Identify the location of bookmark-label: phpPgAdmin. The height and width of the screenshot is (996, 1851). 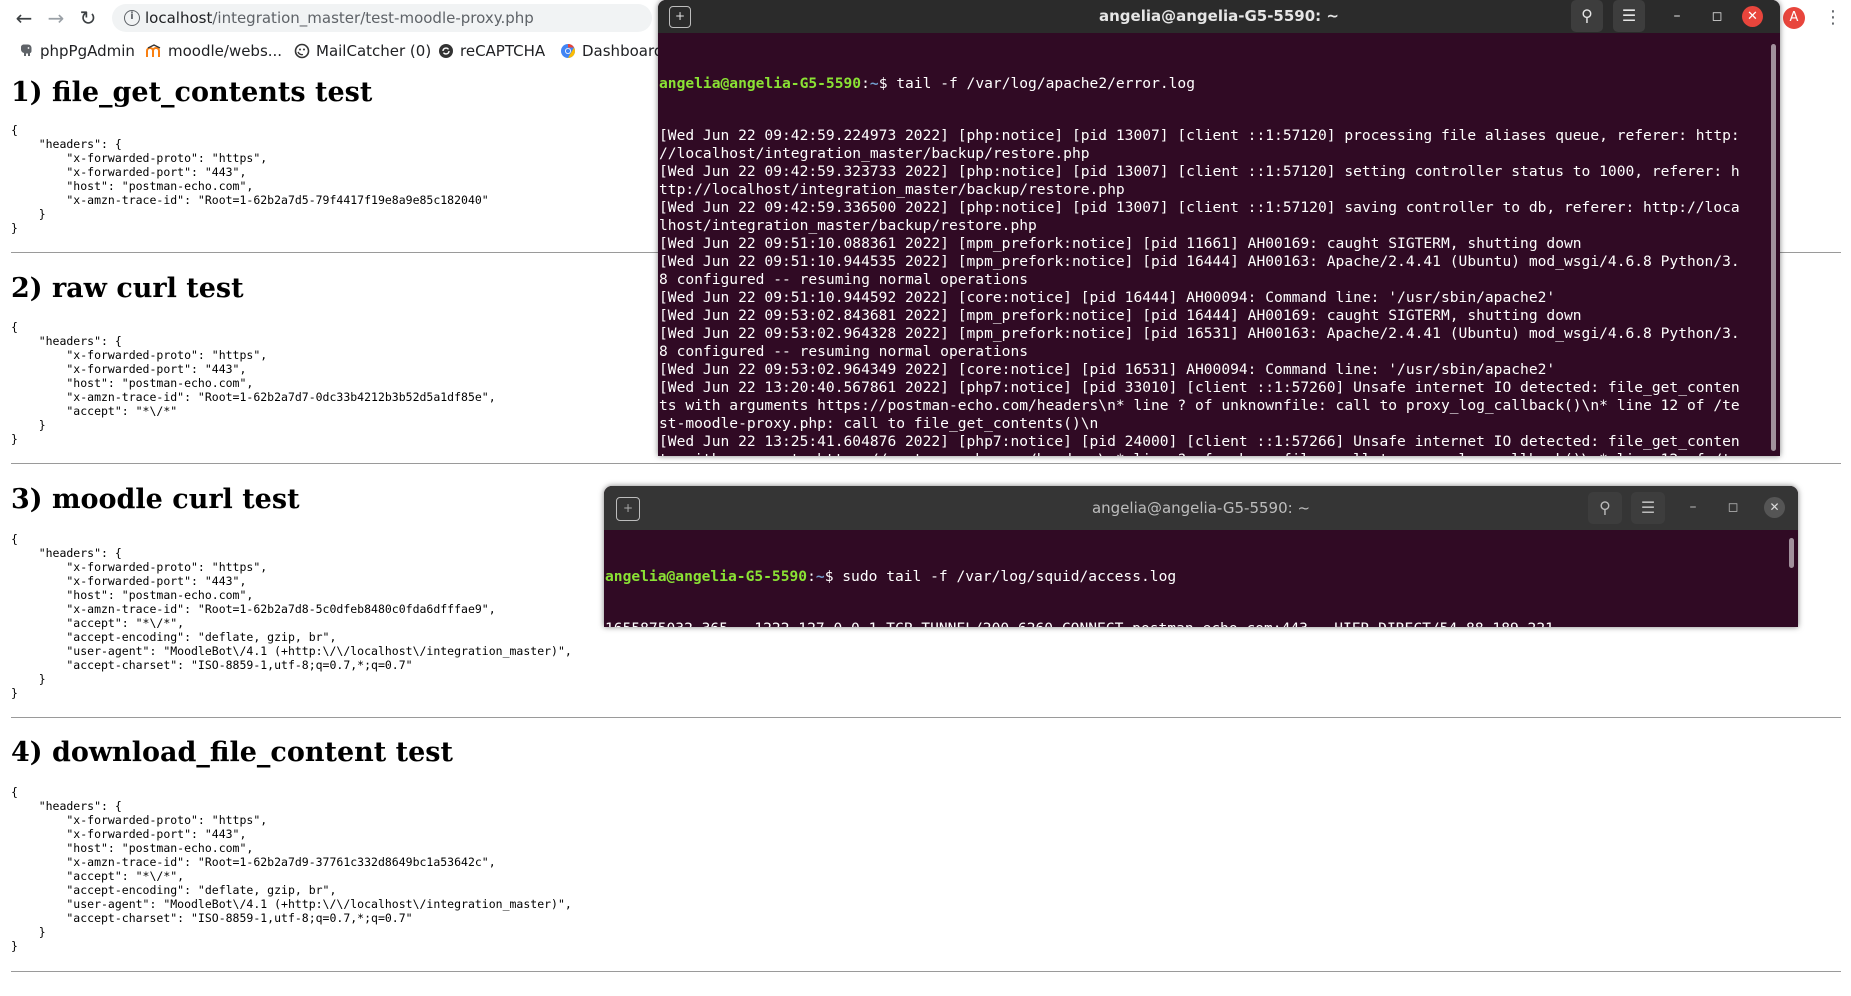
(87, 51).